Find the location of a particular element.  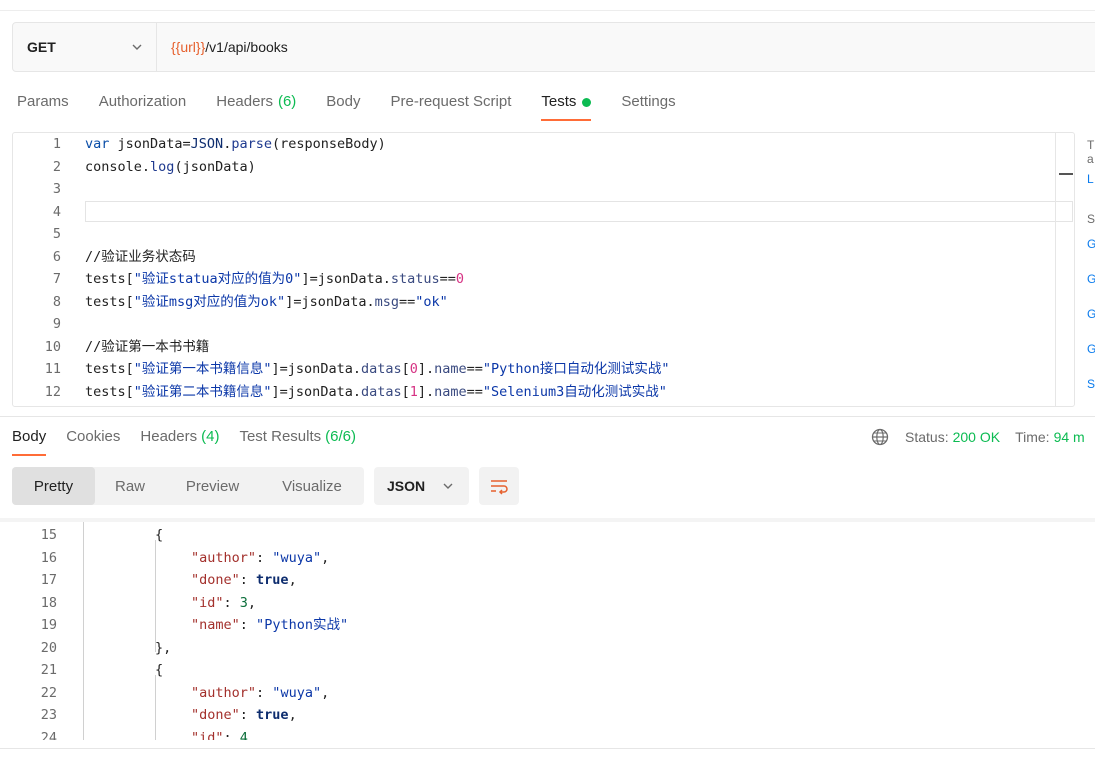

tab-test-results: Test Results (6/6) is located at coordinates (297, 439).